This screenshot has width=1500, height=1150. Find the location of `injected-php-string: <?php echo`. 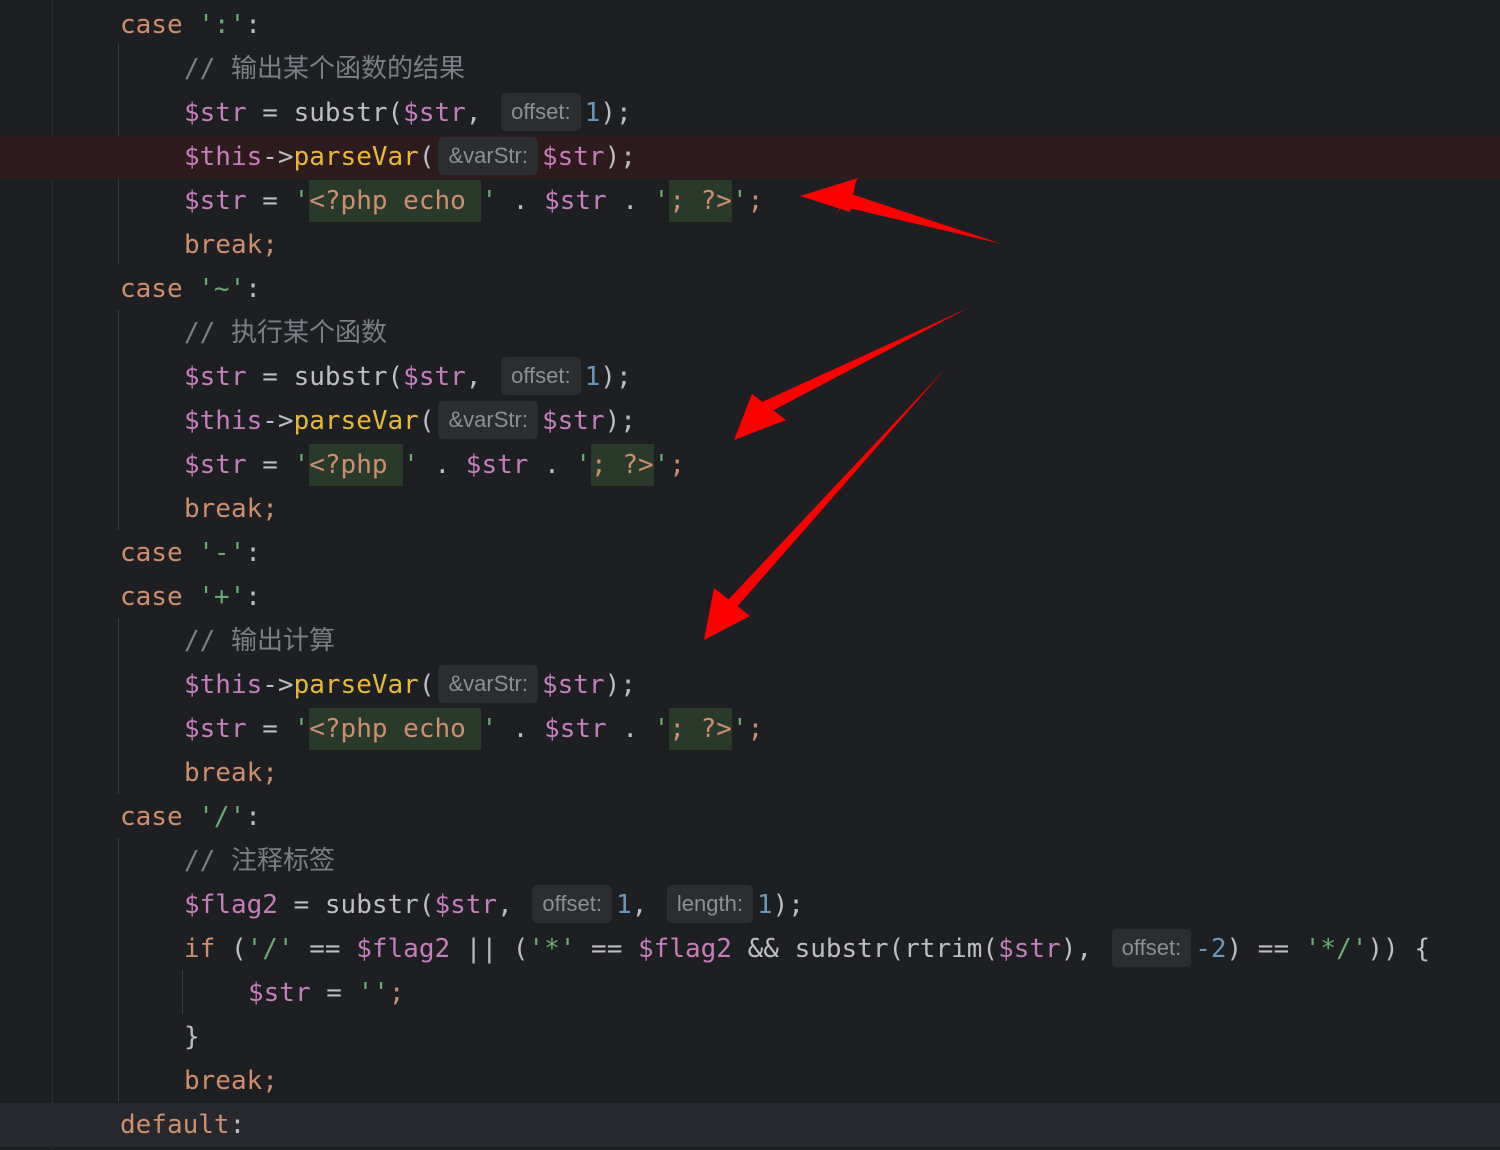

injected-php-string: <?php echo is located at coordinates (395, 201).